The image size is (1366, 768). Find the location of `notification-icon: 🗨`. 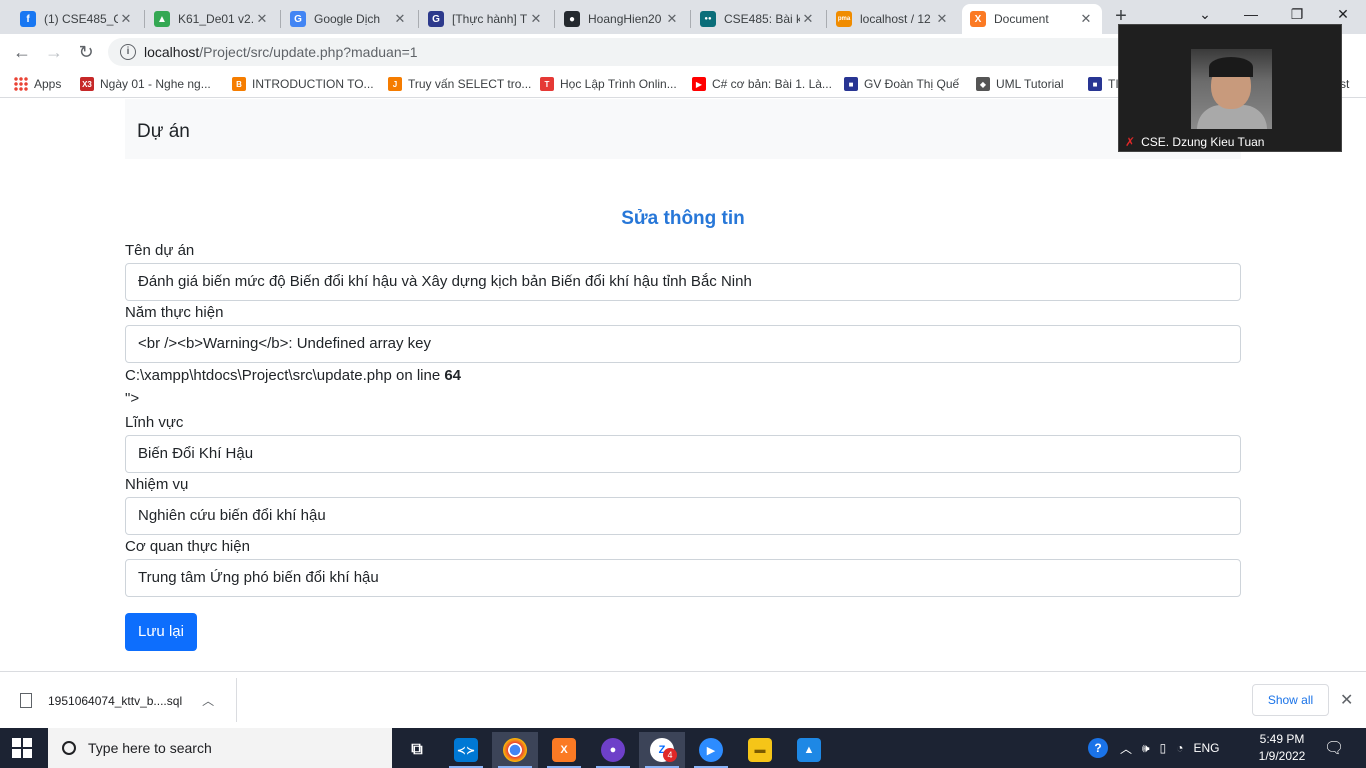

notification-icon: 🗨 is located at coordinates (1334, 748).